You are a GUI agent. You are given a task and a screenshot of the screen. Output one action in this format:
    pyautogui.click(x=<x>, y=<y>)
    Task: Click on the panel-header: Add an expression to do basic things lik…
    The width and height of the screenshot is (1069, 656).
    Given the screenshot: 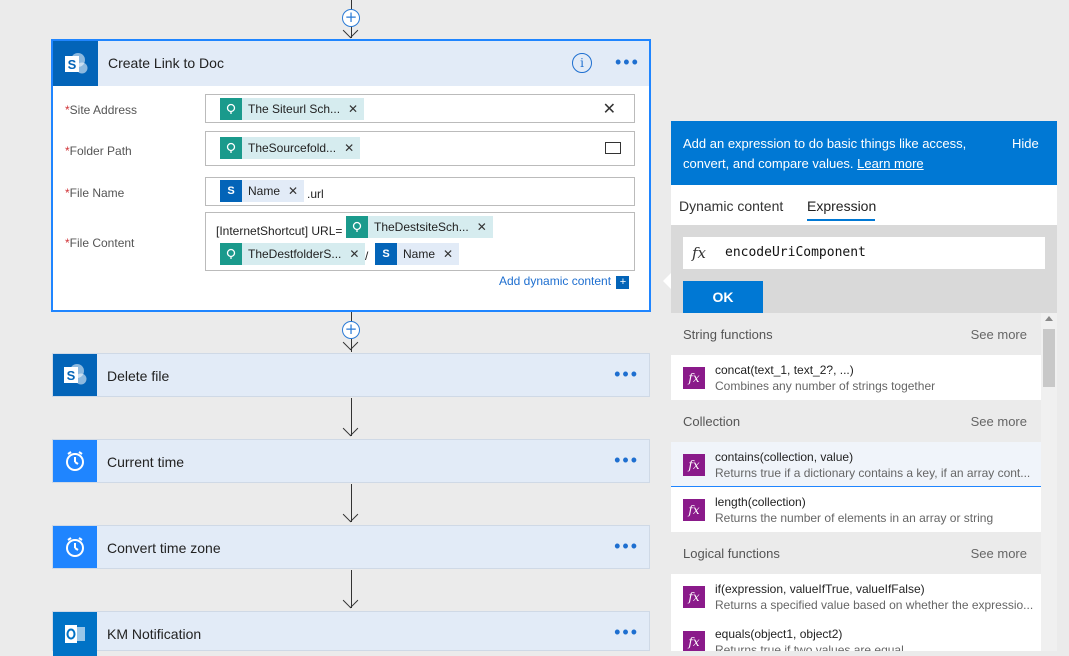 What is the action you would take?
    pyautogui.click(x=864, y=153)
    